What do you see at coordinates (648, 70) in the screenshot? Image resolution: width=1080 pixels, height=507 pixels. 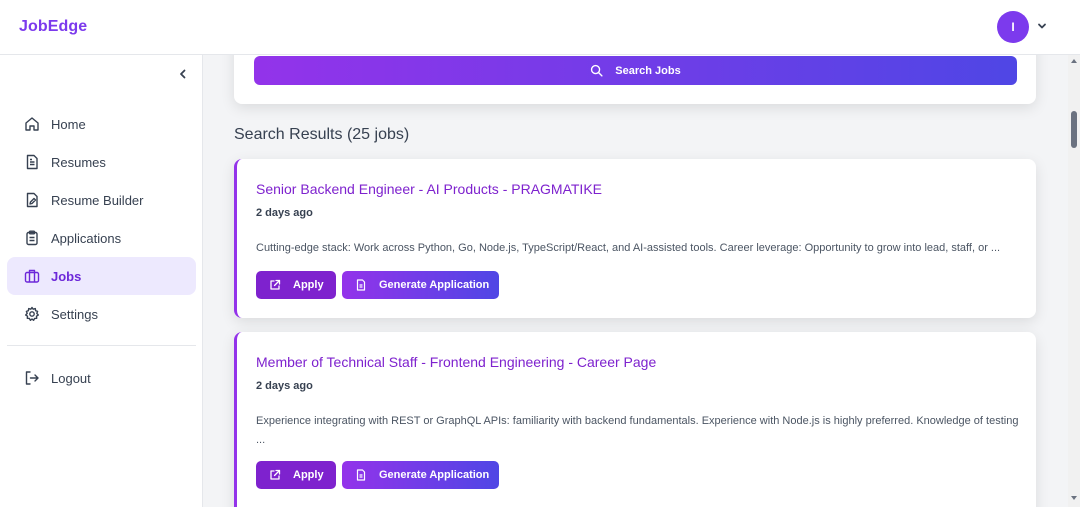 I see `search-jobs-label: Search Jobs` at bounding box center [648, 70].